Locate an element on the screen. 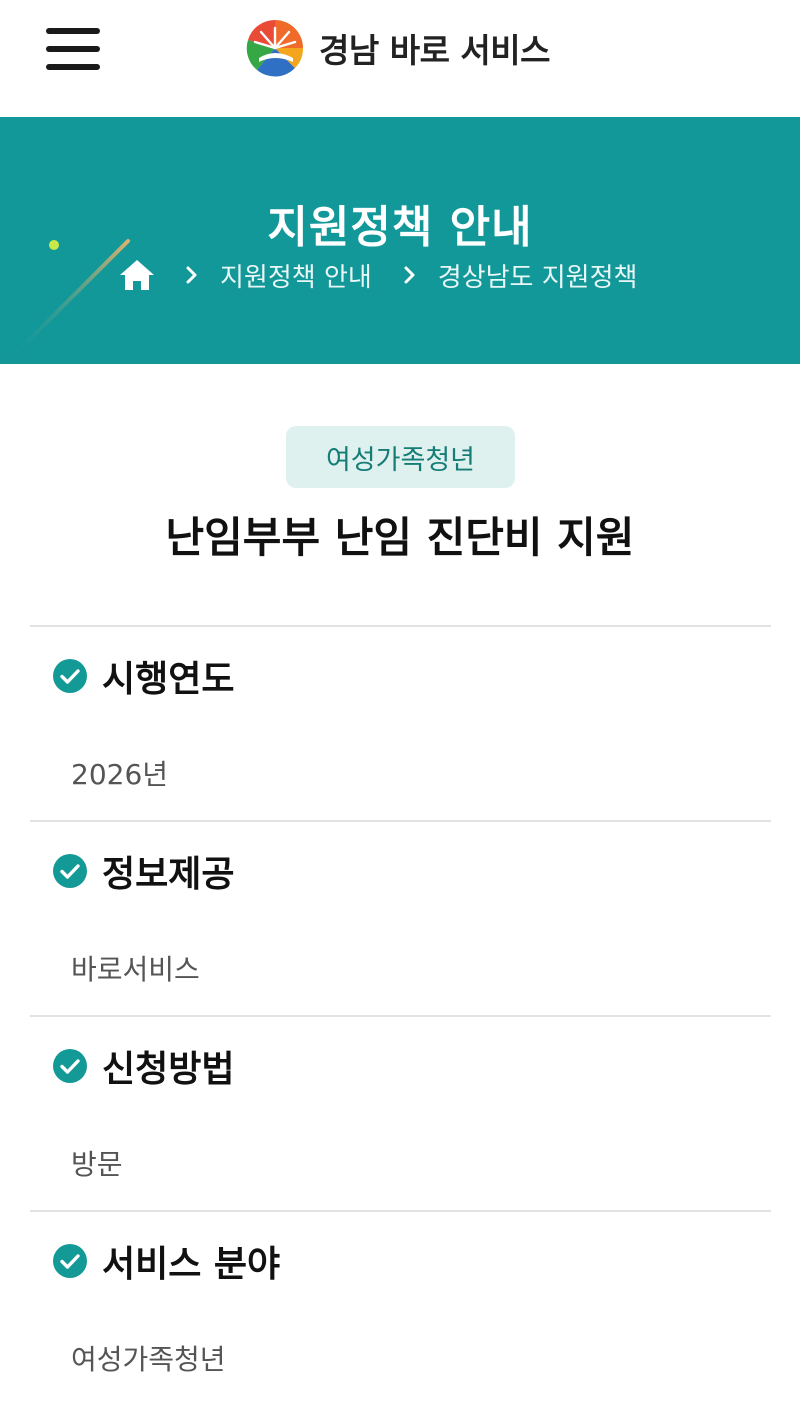  brand-home-link: 경남 바로 서비스 is located at coordinates (398, 48).